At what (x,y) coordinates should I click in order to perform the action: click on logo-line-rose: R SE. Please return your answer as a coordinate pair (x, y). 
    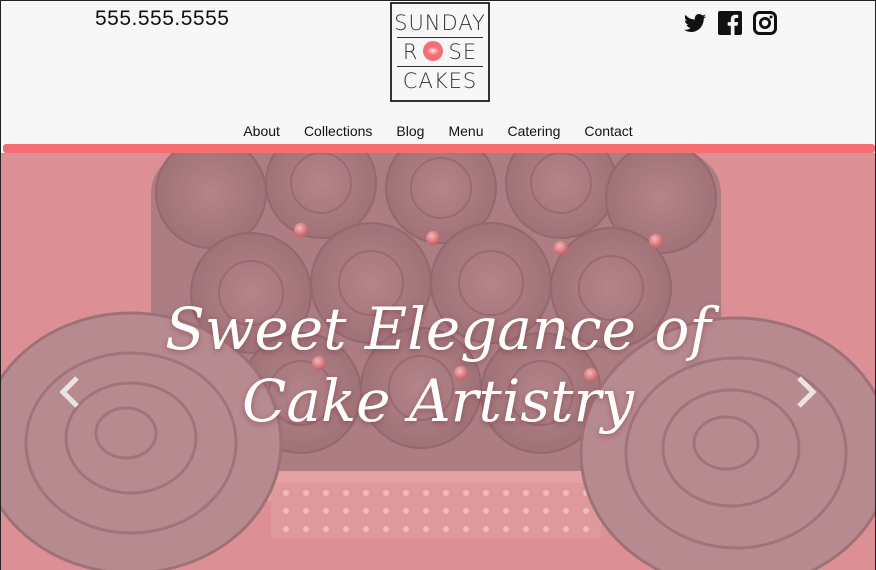
    Looking at the image, I should click on (440, 52).